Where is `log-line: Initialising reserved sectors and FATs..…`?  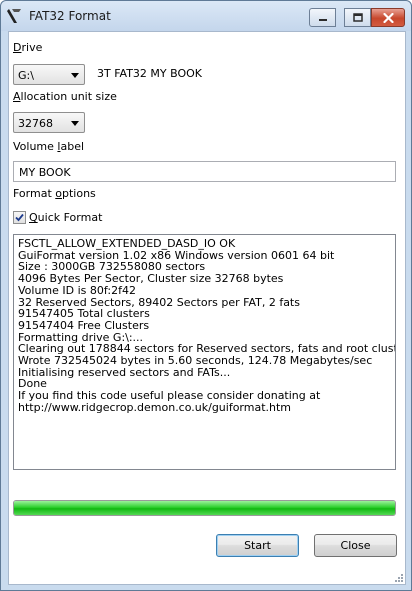 log-line: Initialising reserved sectors and FATs..… is located at coordinates (124, 372).